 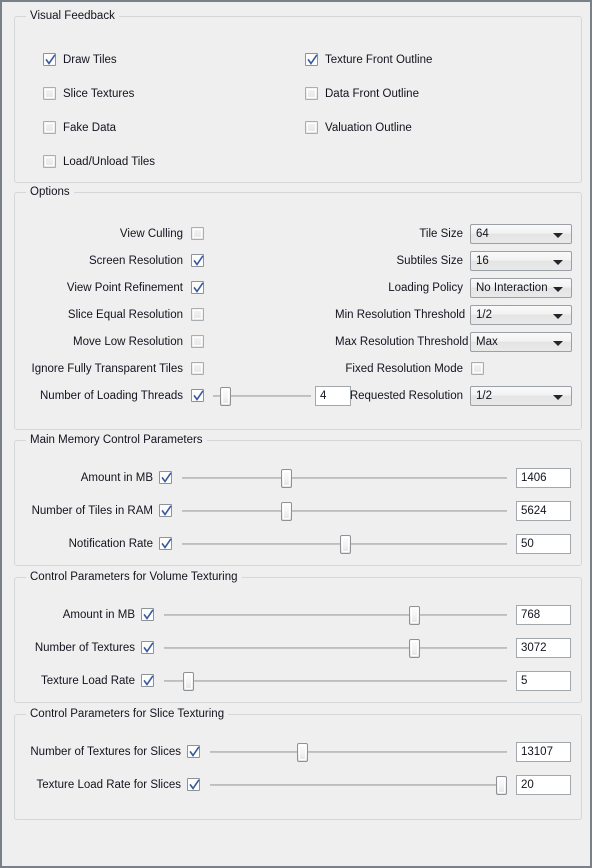 I want to click on checkbox-draw-tiles, so click(x=49, y=59).